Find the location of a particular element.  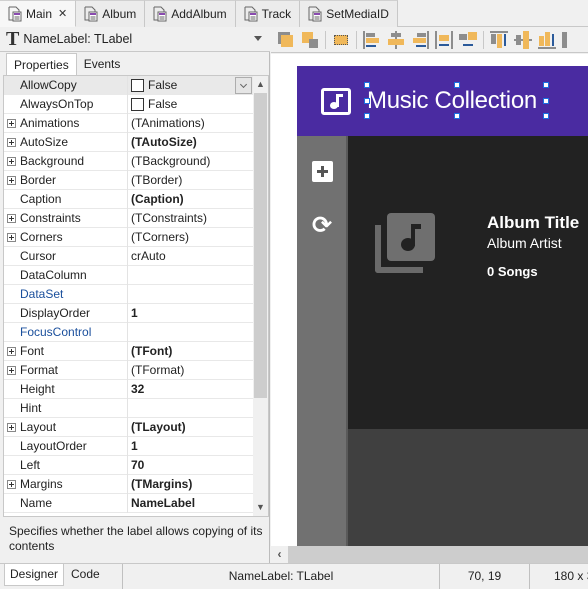

scrollbar-thumb is located at coordinates (260, 245).